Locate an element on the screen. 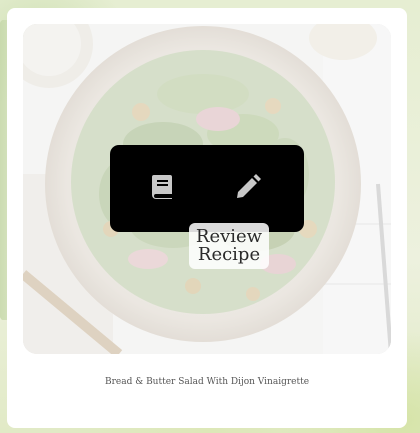 The image size is (420, 433). tooltip-line-2: Recipe is located at coordinates (229, 254).